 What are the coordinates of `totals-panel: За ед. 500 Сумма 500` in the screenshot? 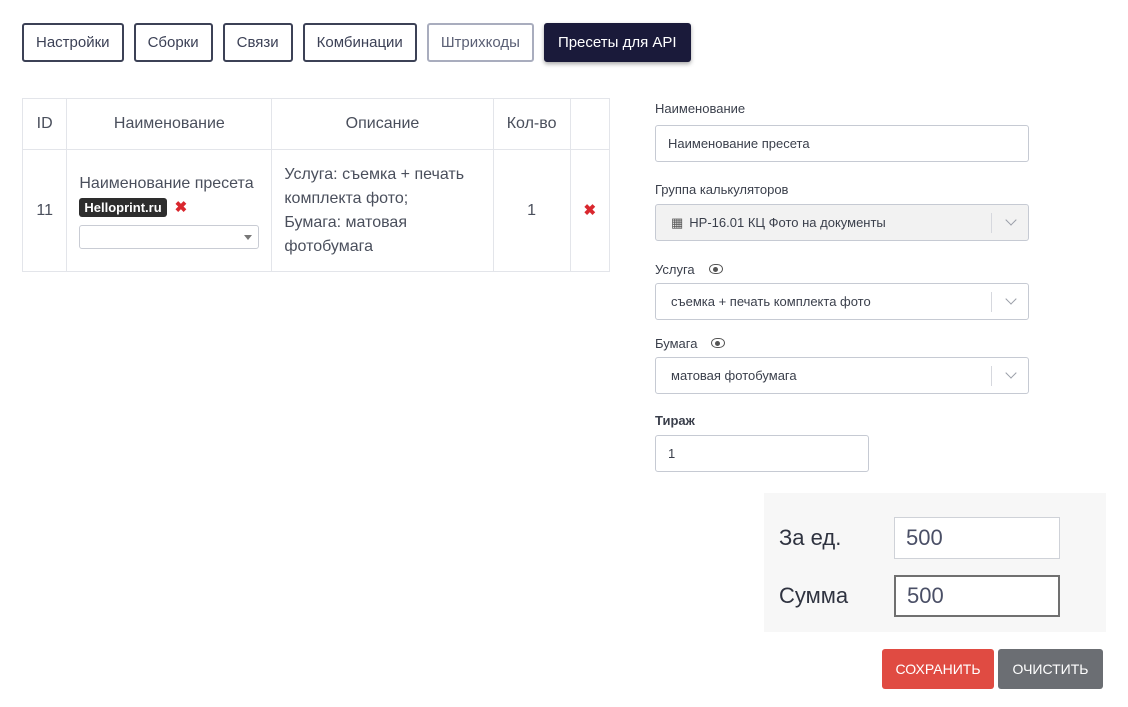 It's located at (935, 562).